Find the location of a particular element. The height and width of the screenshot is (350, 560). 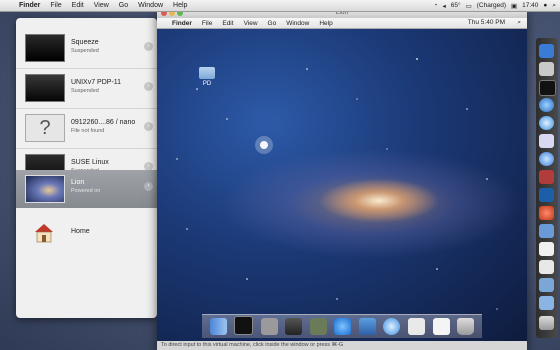

terminal-icon is located at coordinates (244, 325).